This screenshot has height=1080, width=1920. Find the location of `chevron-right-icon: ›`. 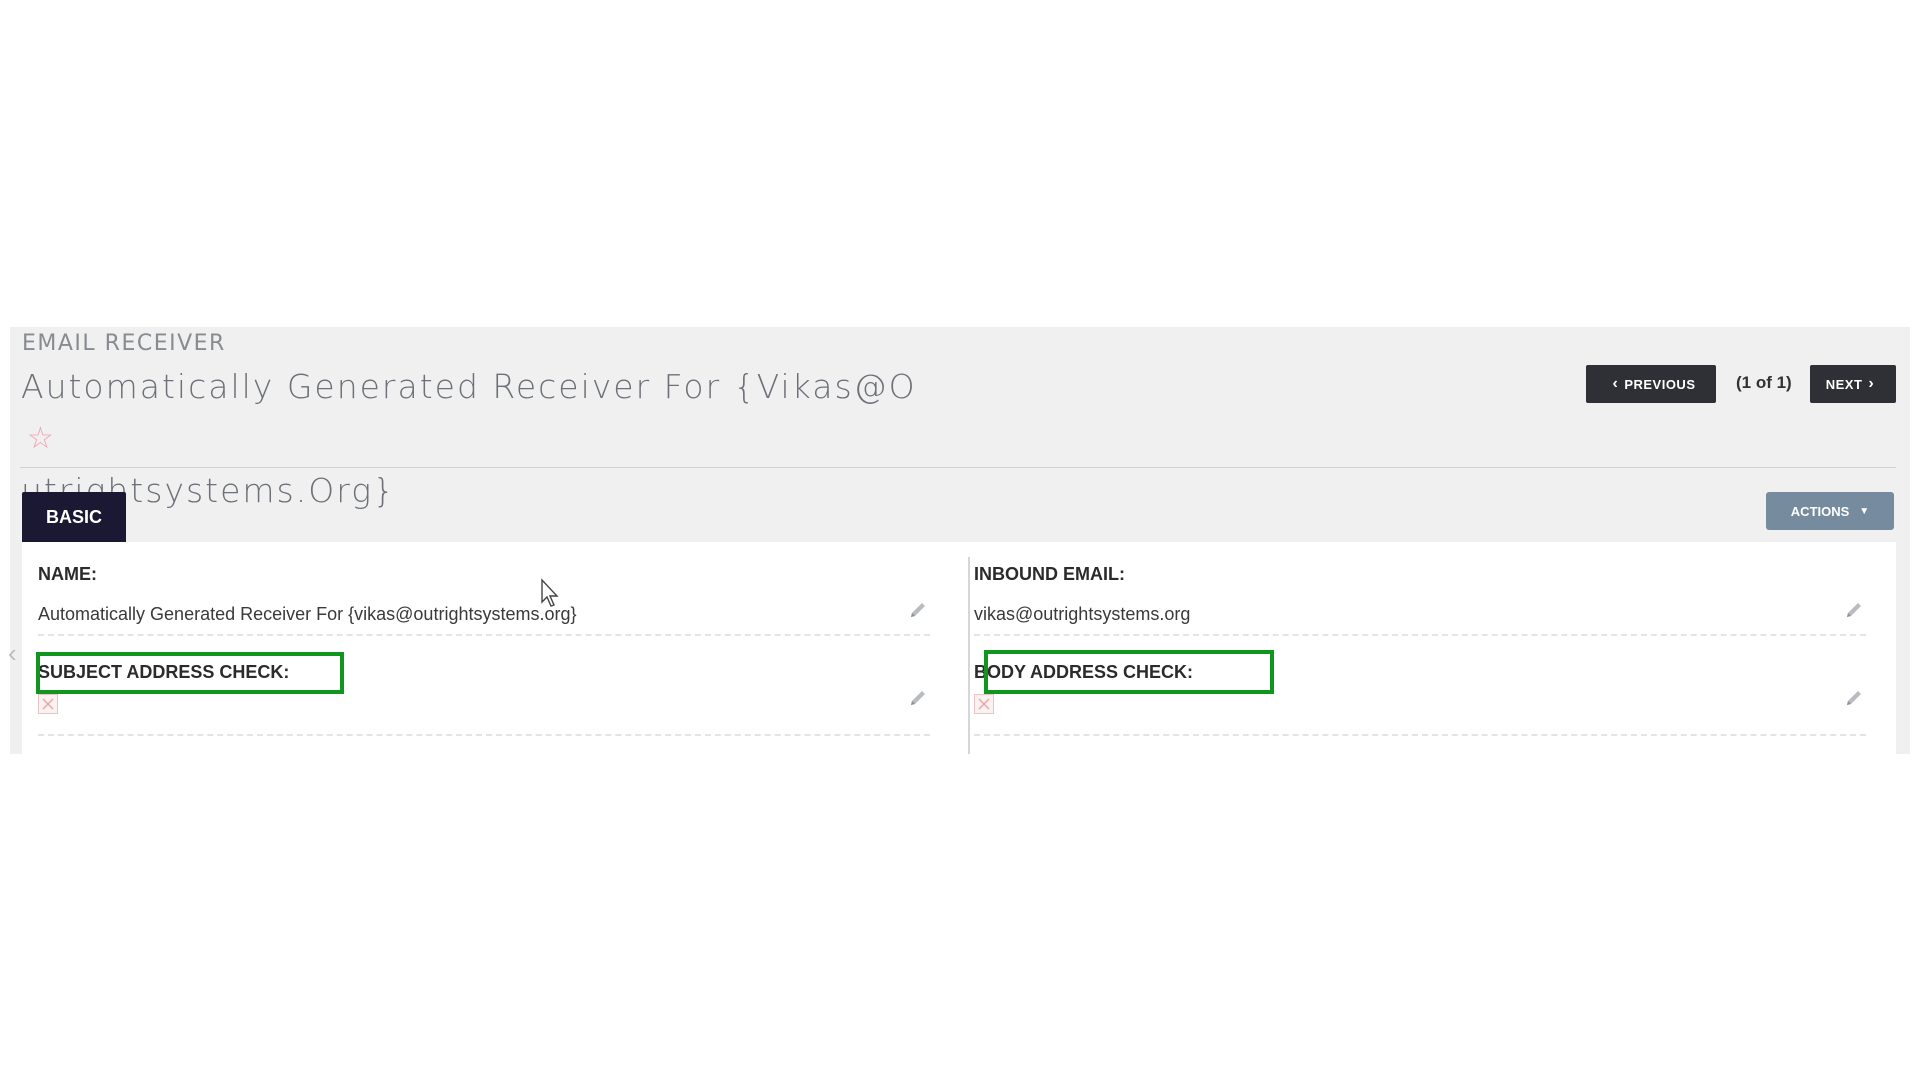

chevron-right-icon: › is located at coordinates (1871, 383).